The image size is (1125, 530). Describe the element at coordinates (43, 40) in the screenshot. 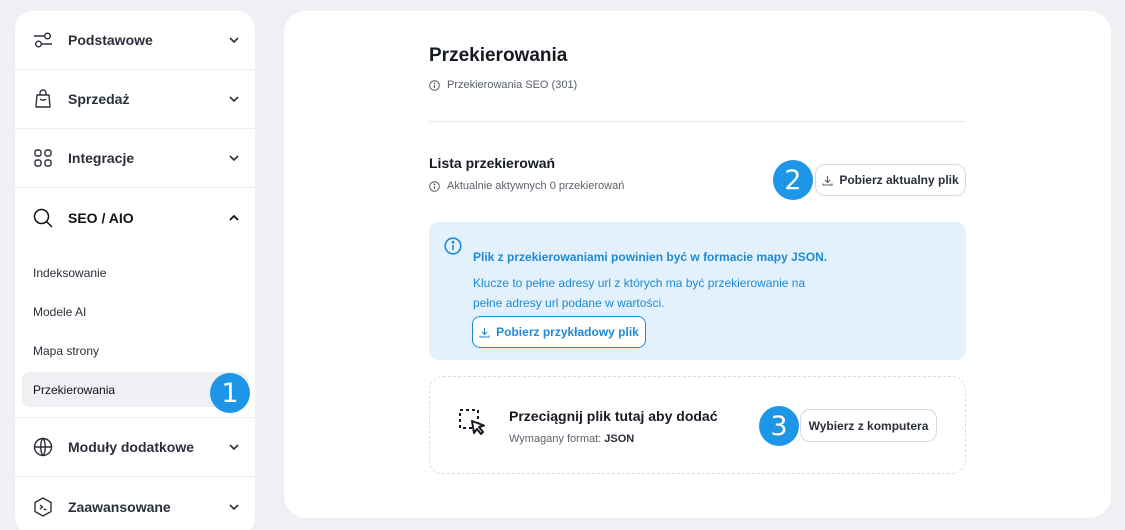

I see `sliders-icon` at that location.